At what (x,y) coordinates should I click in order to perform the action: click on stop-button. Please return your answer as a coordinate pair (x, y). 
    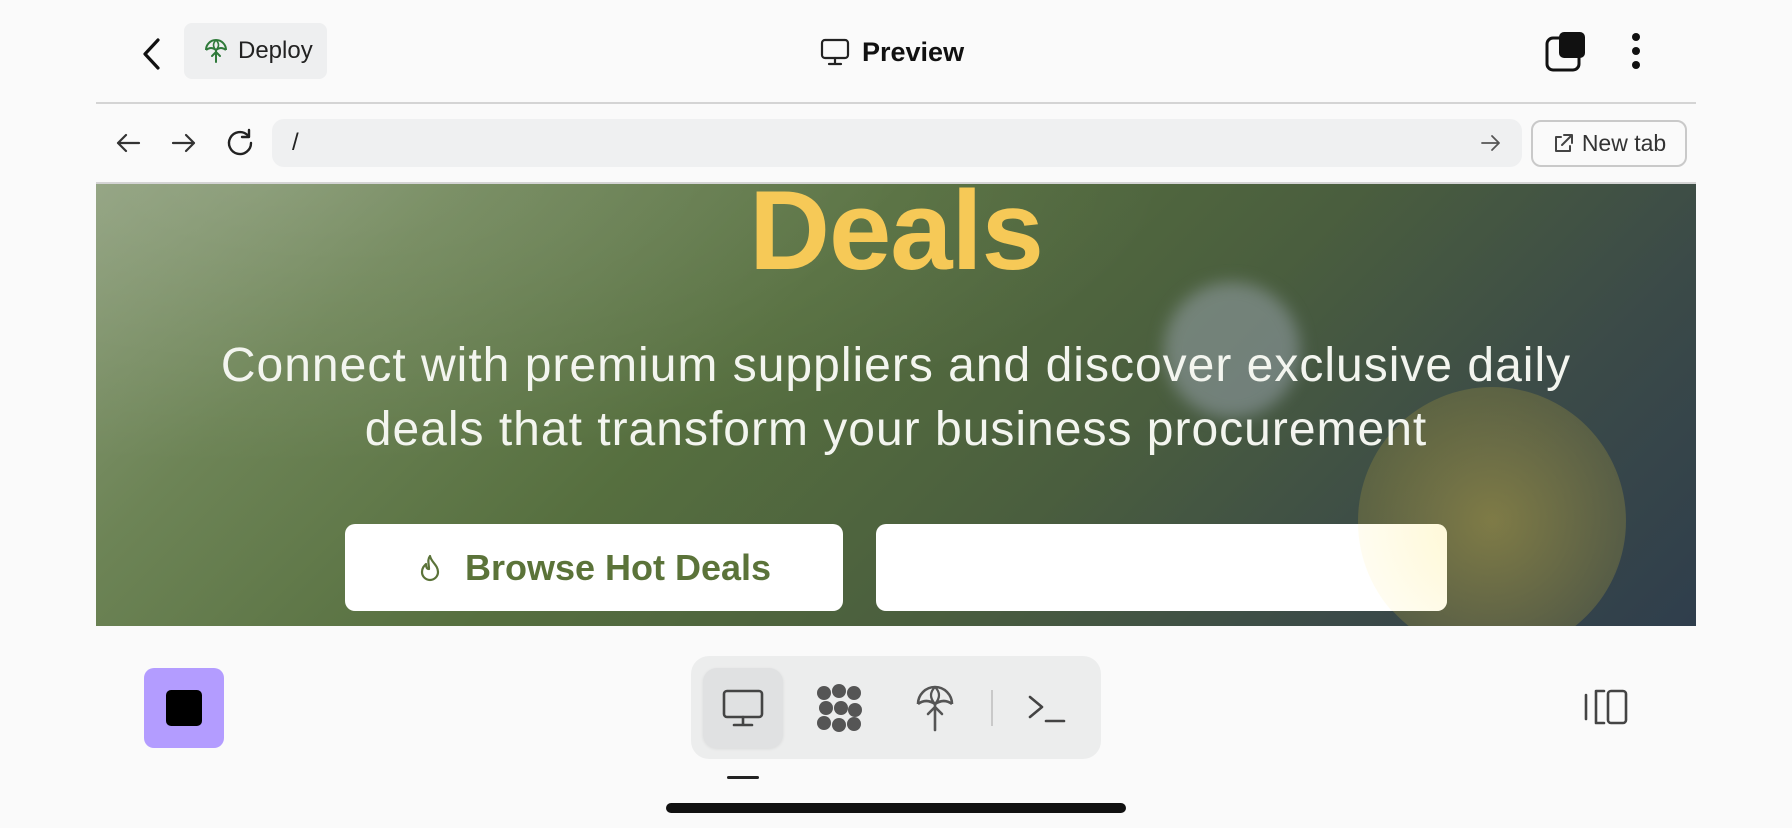
    Looking at the image, I should click on (184, 708).